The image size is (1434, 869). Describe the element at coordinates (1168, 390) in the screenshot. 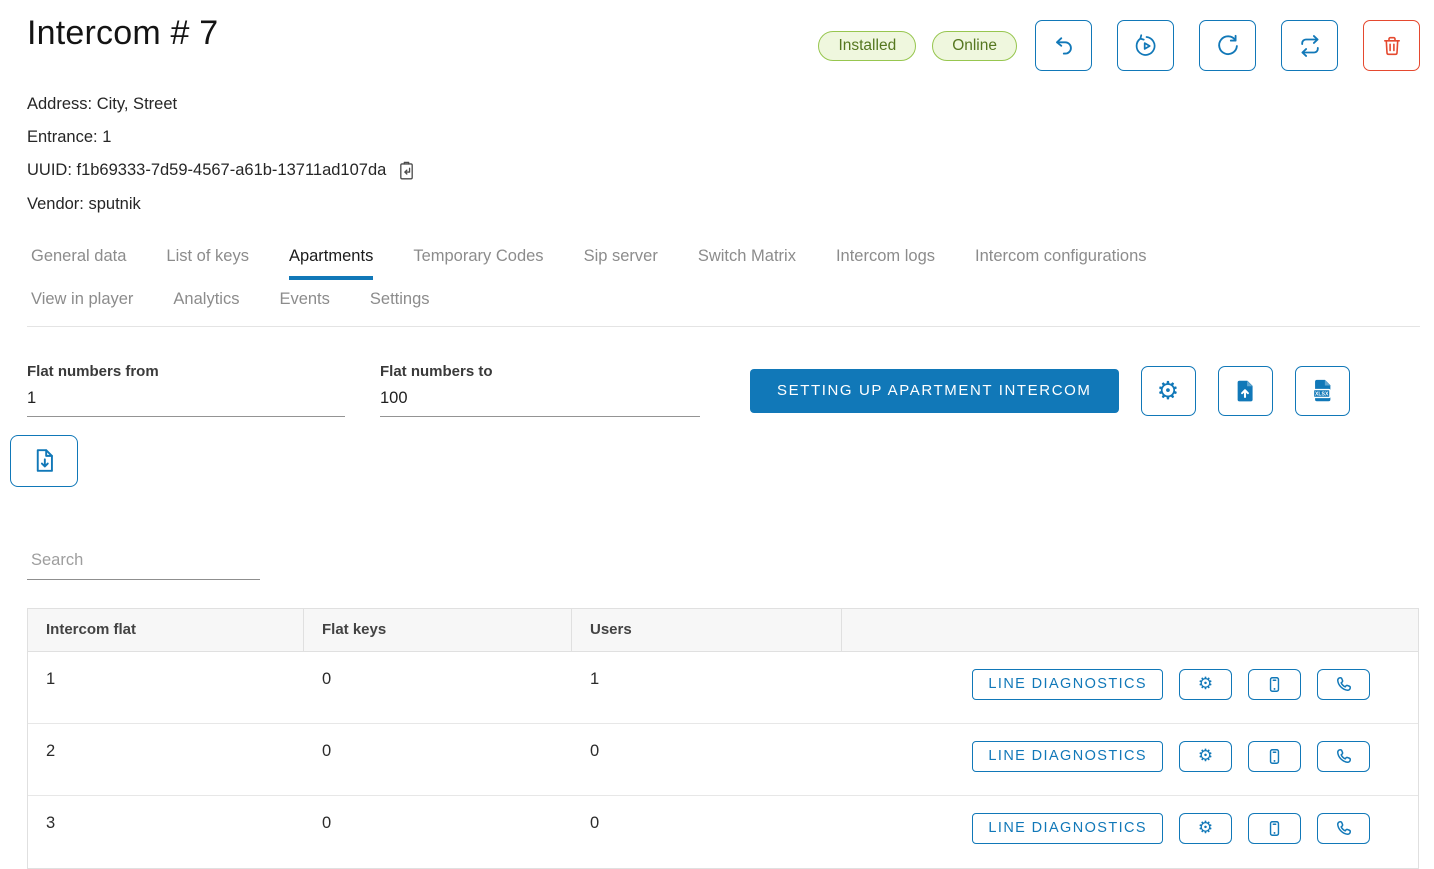

I see `apartment-settings-button: ⚙` at that location.